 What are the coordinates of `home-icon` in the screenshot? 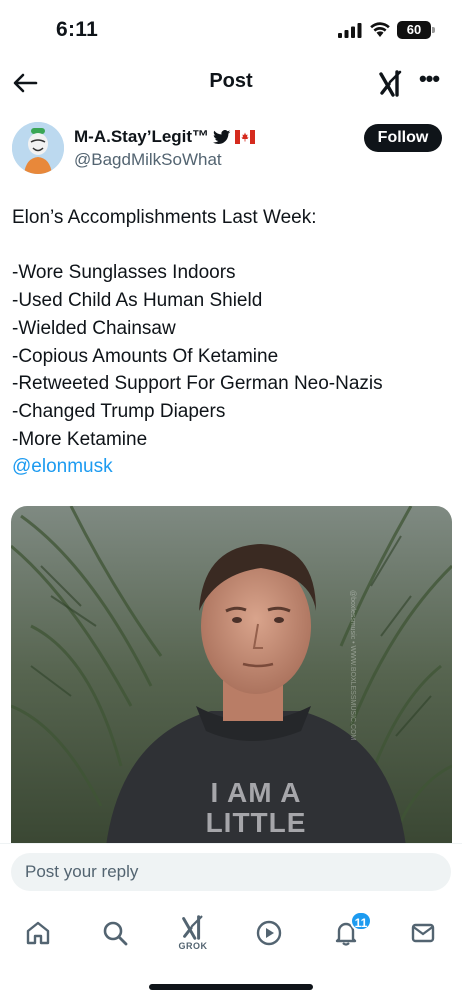 It's located at (38, 933).